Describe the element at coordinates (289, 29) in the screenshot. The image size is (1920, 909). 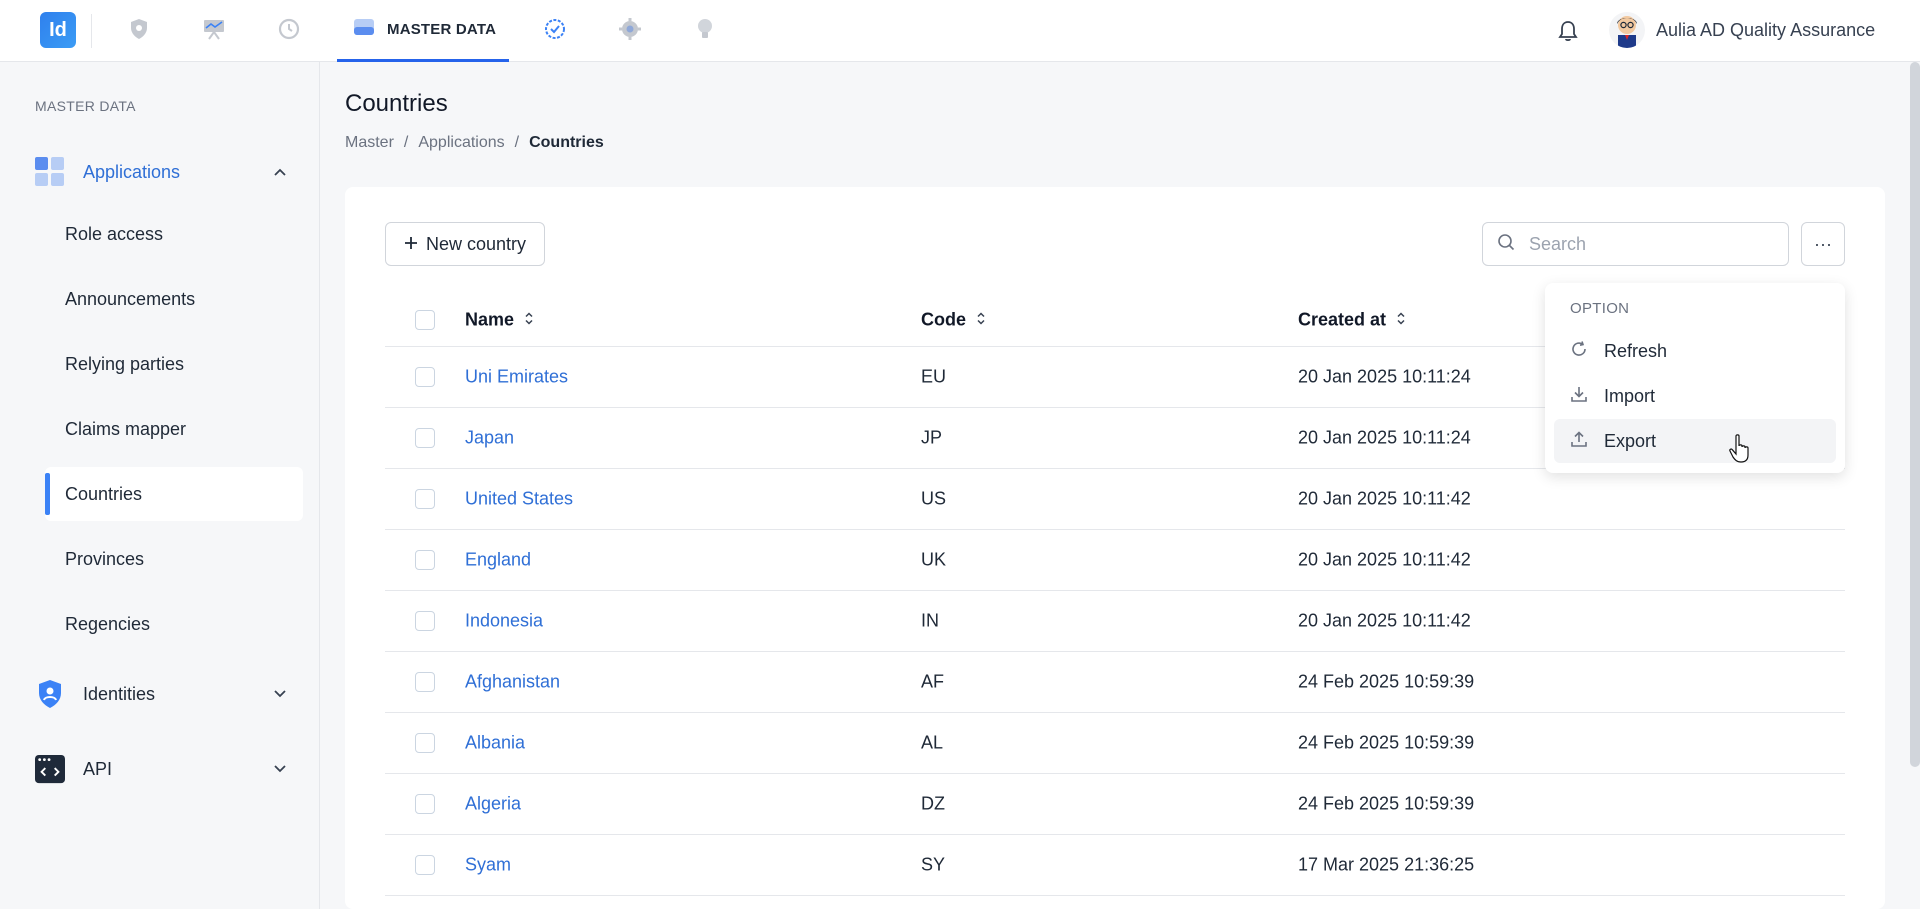
I see `history-clock-icon` at that location.